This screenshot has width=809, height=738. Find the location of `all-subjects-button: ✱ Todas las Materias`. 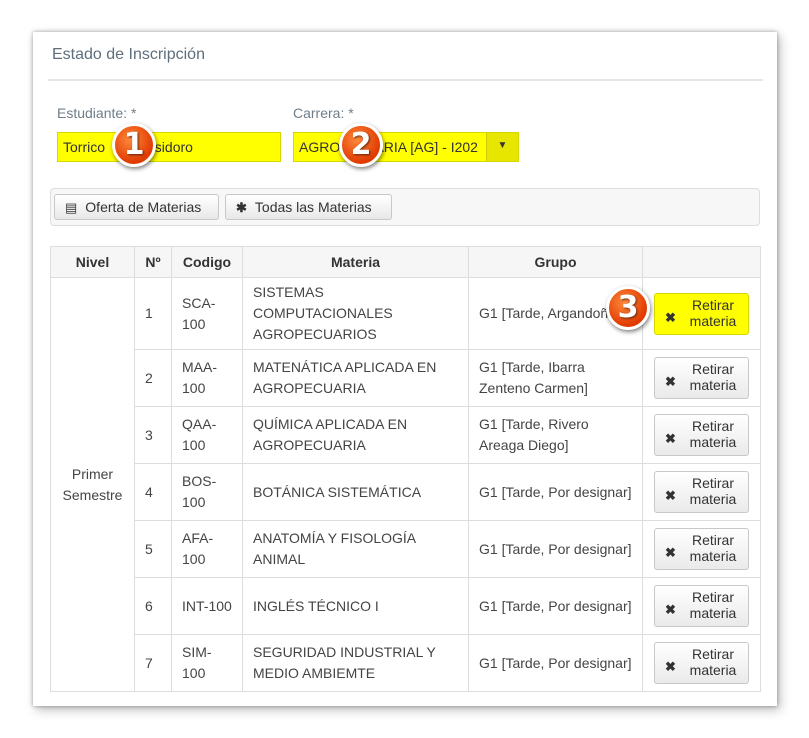

all-subjects-button: ✱ Todas las Materias is located at coordinates (308, 207).